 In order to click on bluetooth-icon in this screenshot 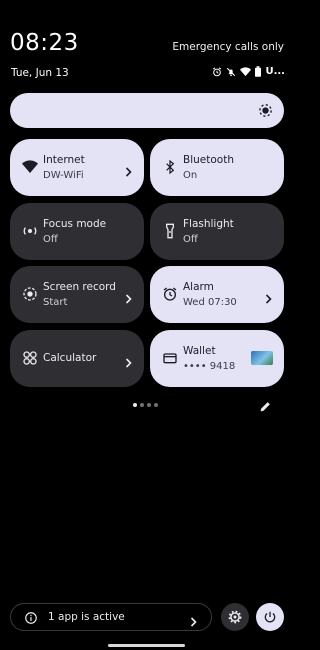, I will do `click(170, 167)`.